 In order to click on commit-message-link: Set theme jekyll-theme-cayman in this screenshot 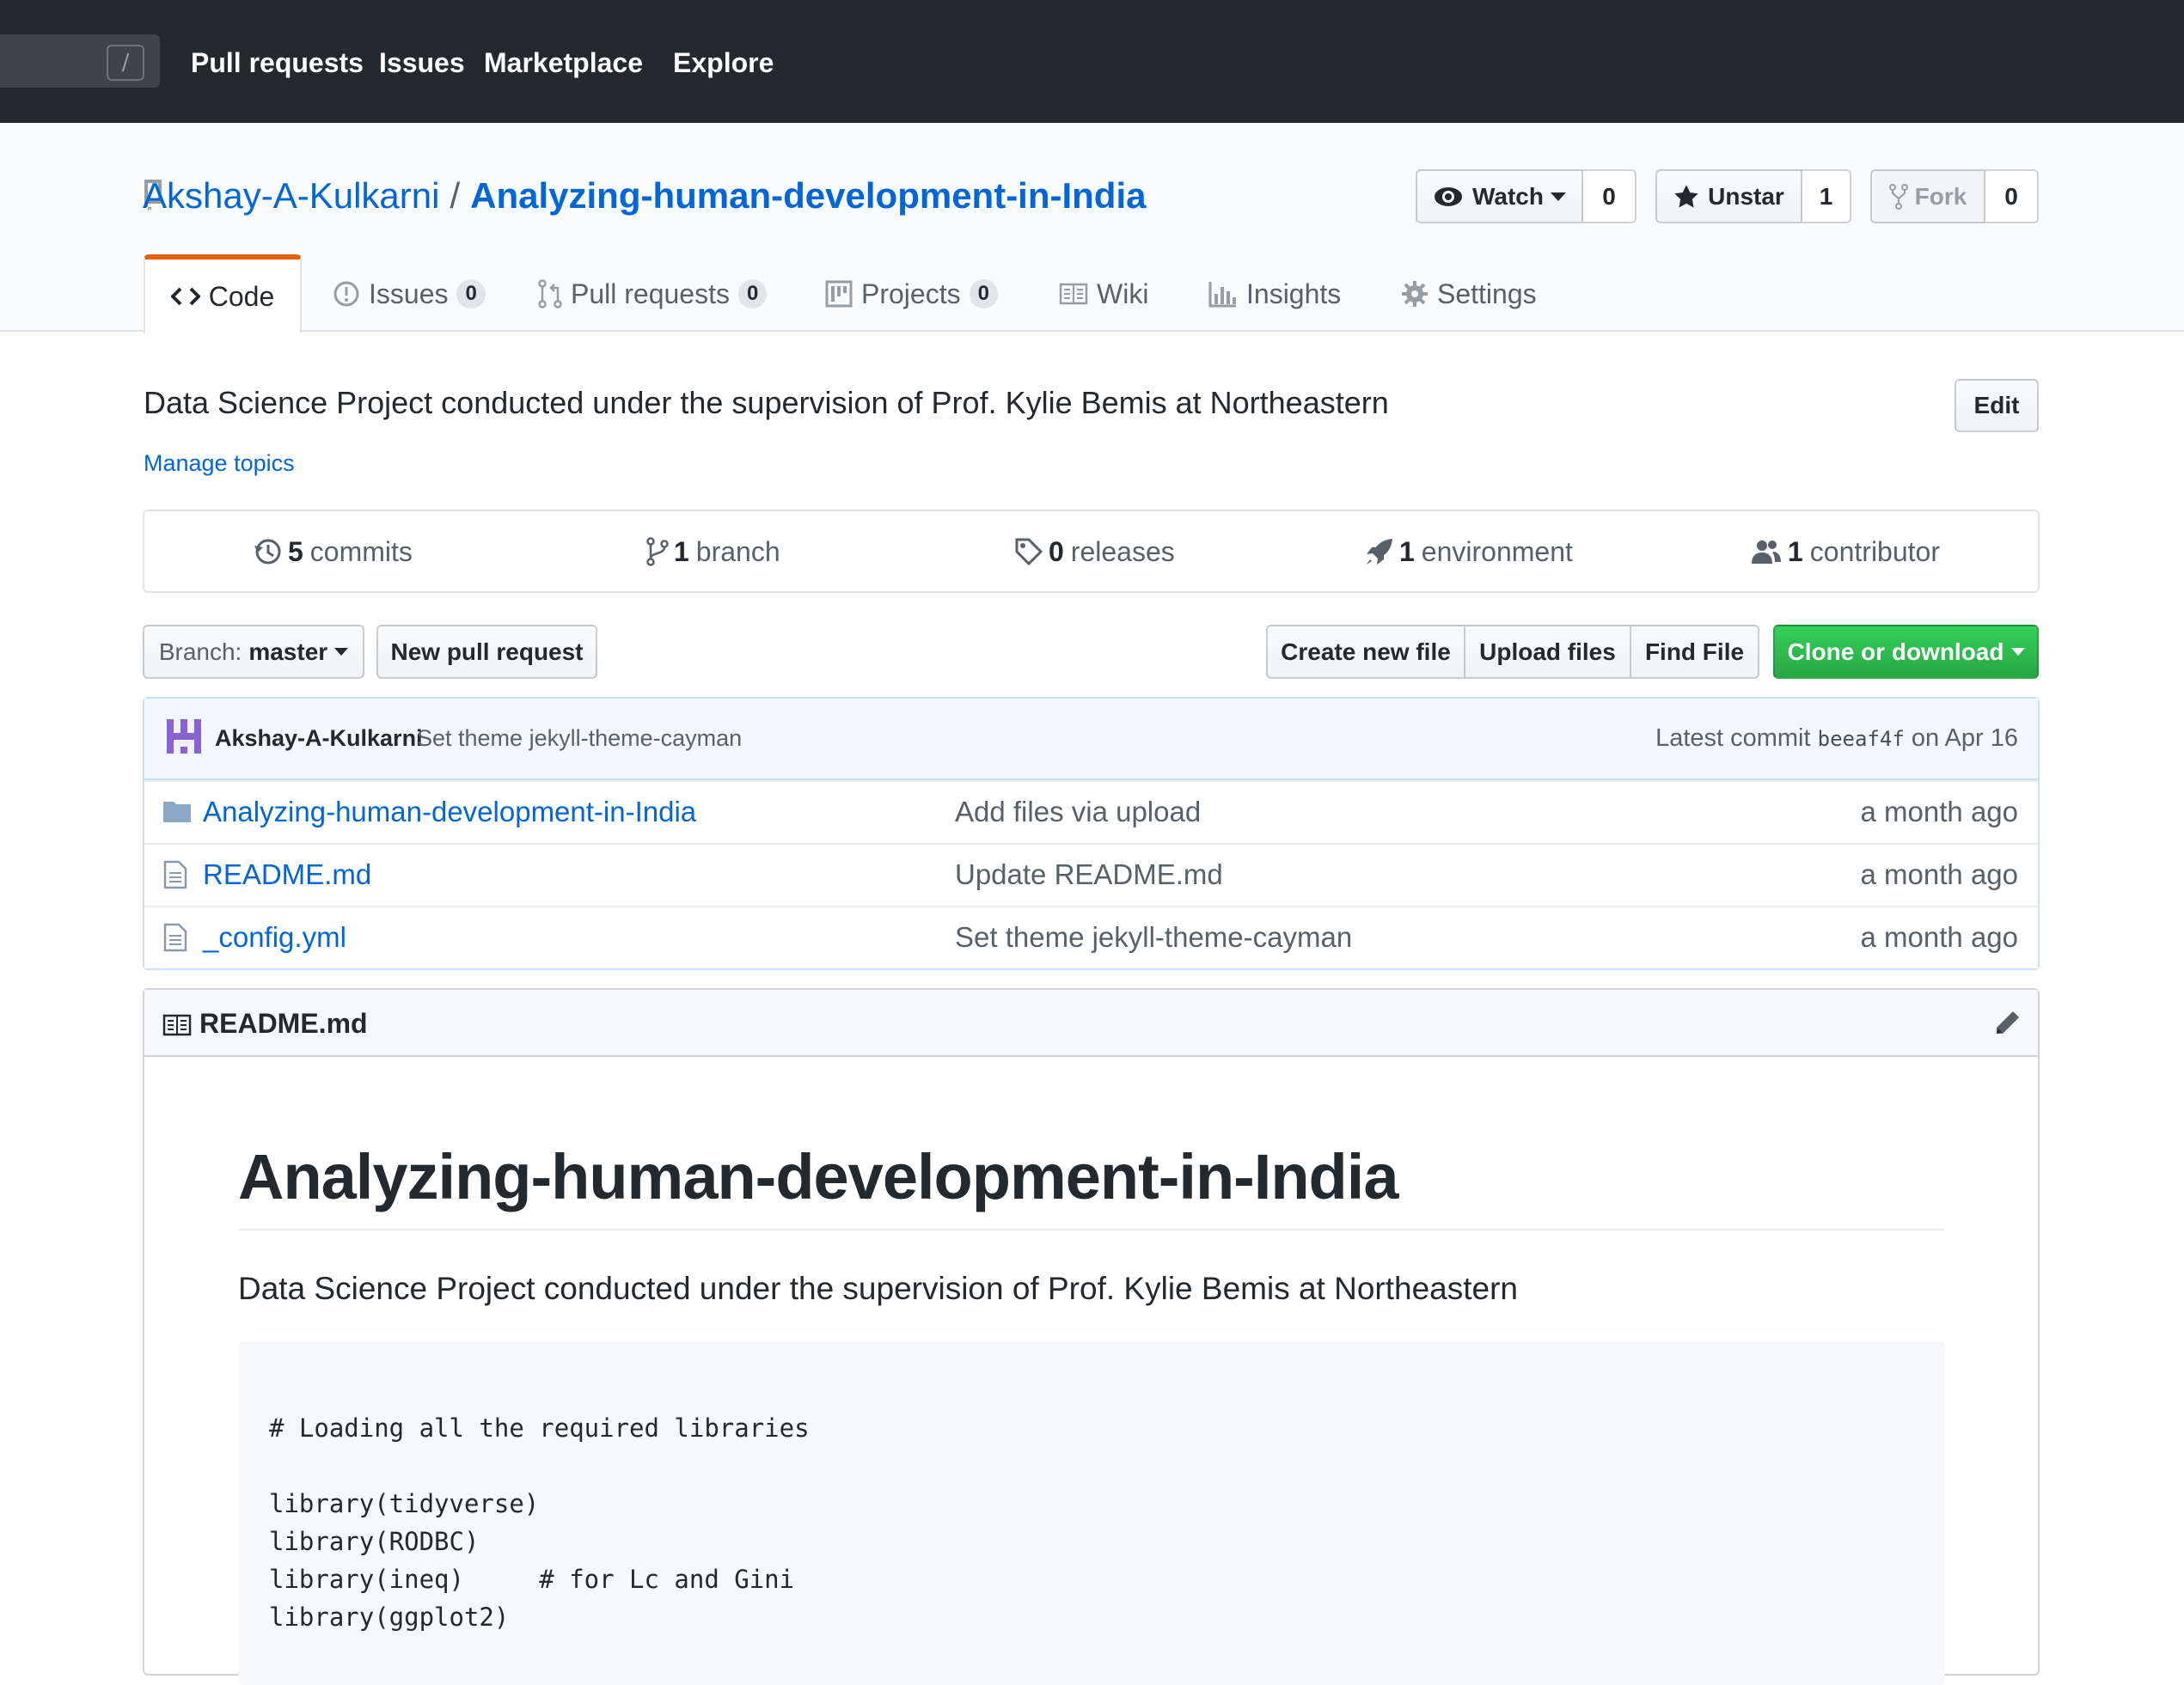, I will do `click(579, 738)`.